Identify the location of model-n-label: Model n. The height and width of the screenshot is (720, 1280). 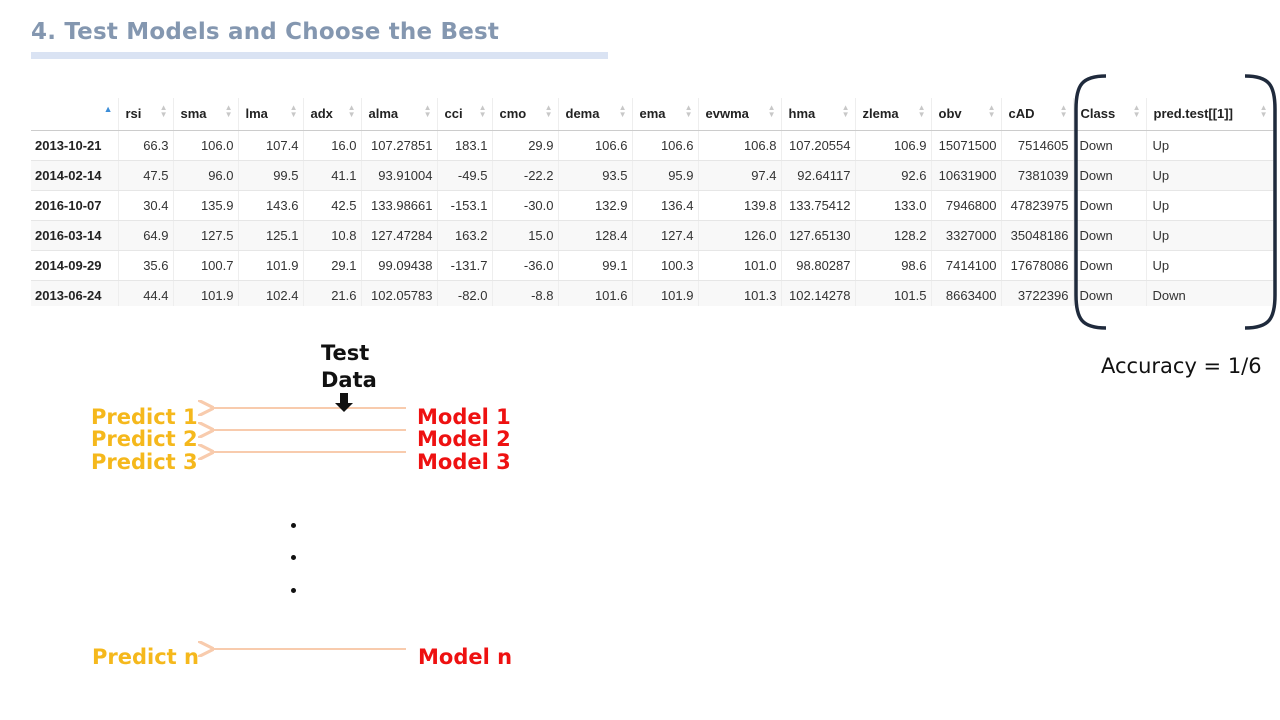
(465, 657).